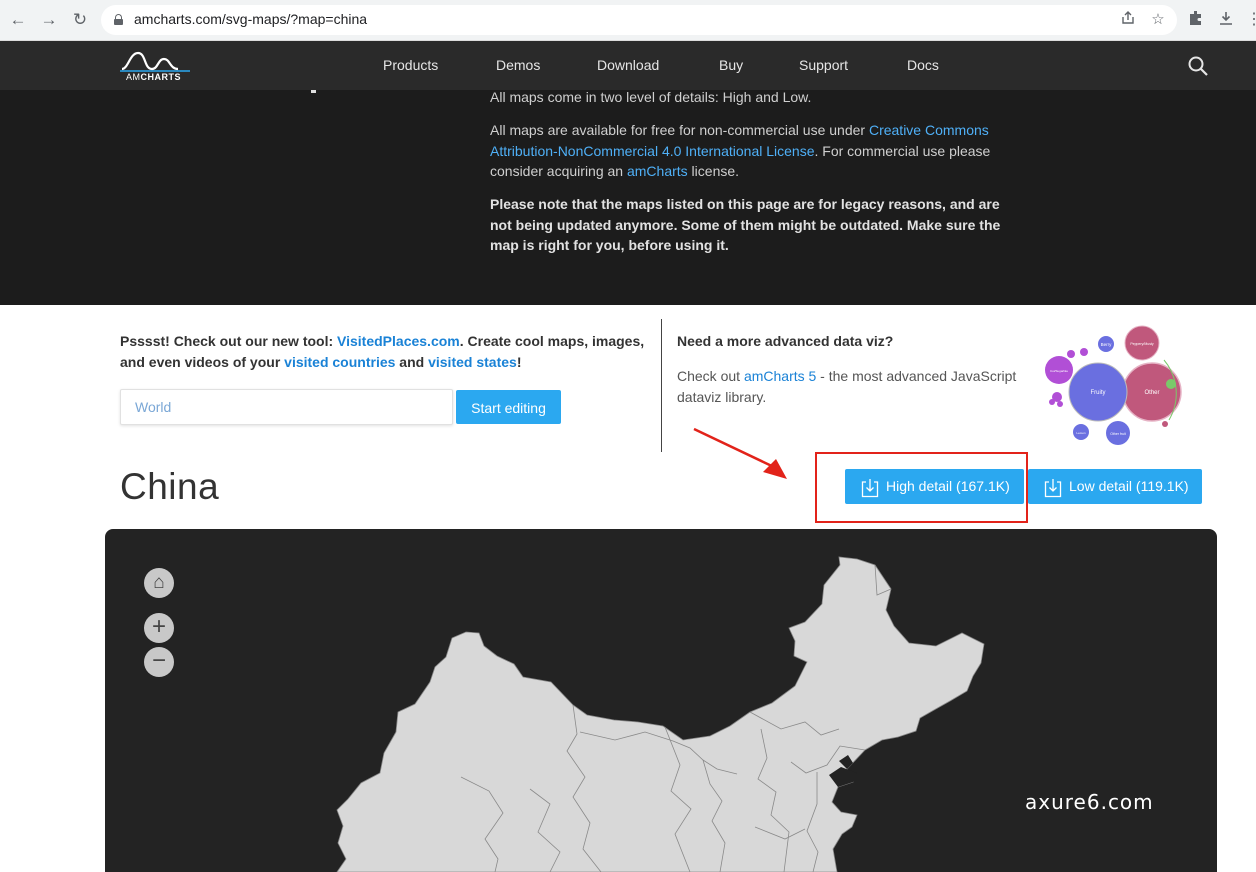  Describe the element at coordinates (657, 171) in the screenshot. I see `amcharts-license-link: amCharts` at that location.